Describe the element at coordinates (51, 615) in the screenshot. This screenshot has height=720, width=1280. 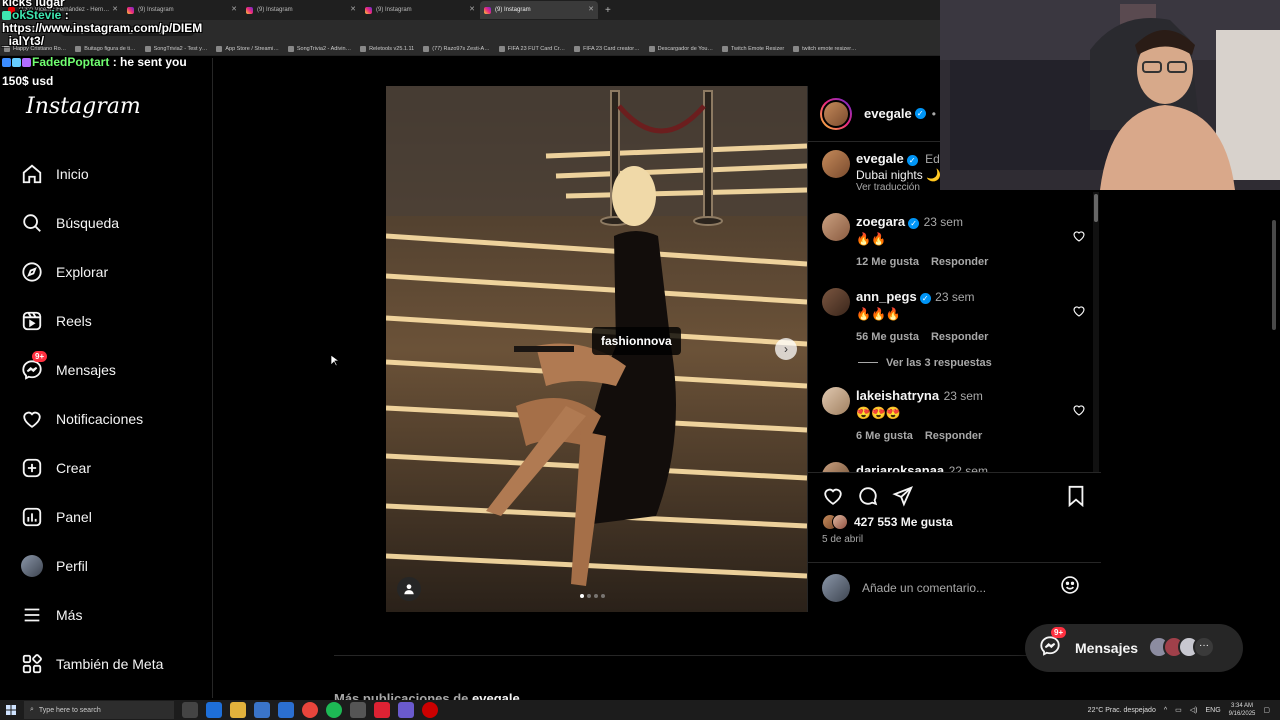
I see `sidebar-item-mas: Más` at that location.